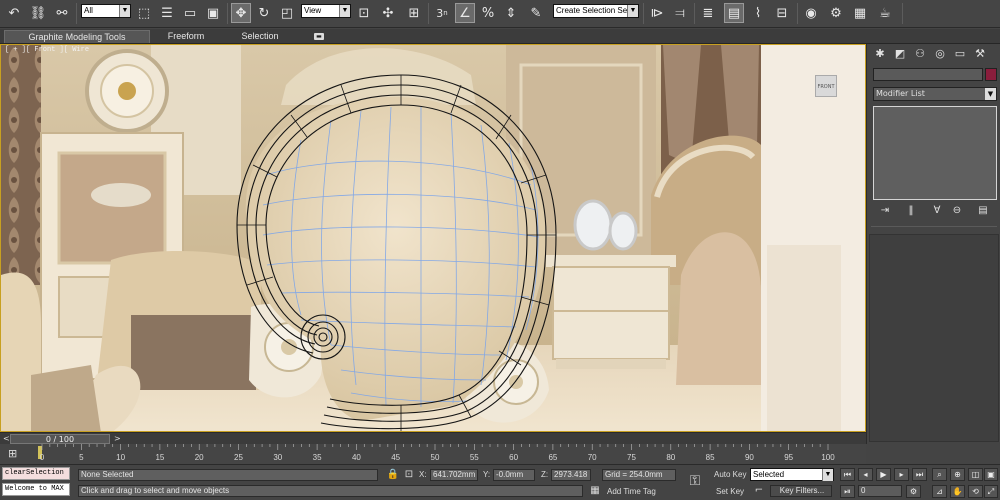  What do you see at coordinates (36, 489) in the screenshot?
I see `maxscript-listener-line2: Welcome to MAX` at bounding box center [36, 489].